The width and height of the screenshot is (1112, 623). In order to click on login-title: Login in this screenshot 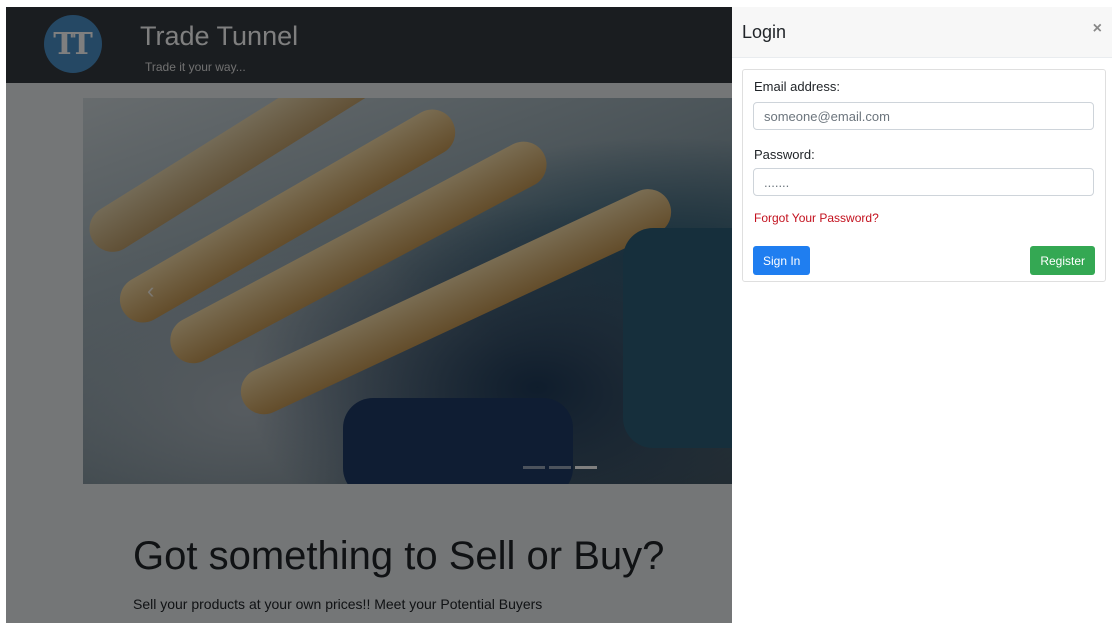, I will do `click(764, 32)`.